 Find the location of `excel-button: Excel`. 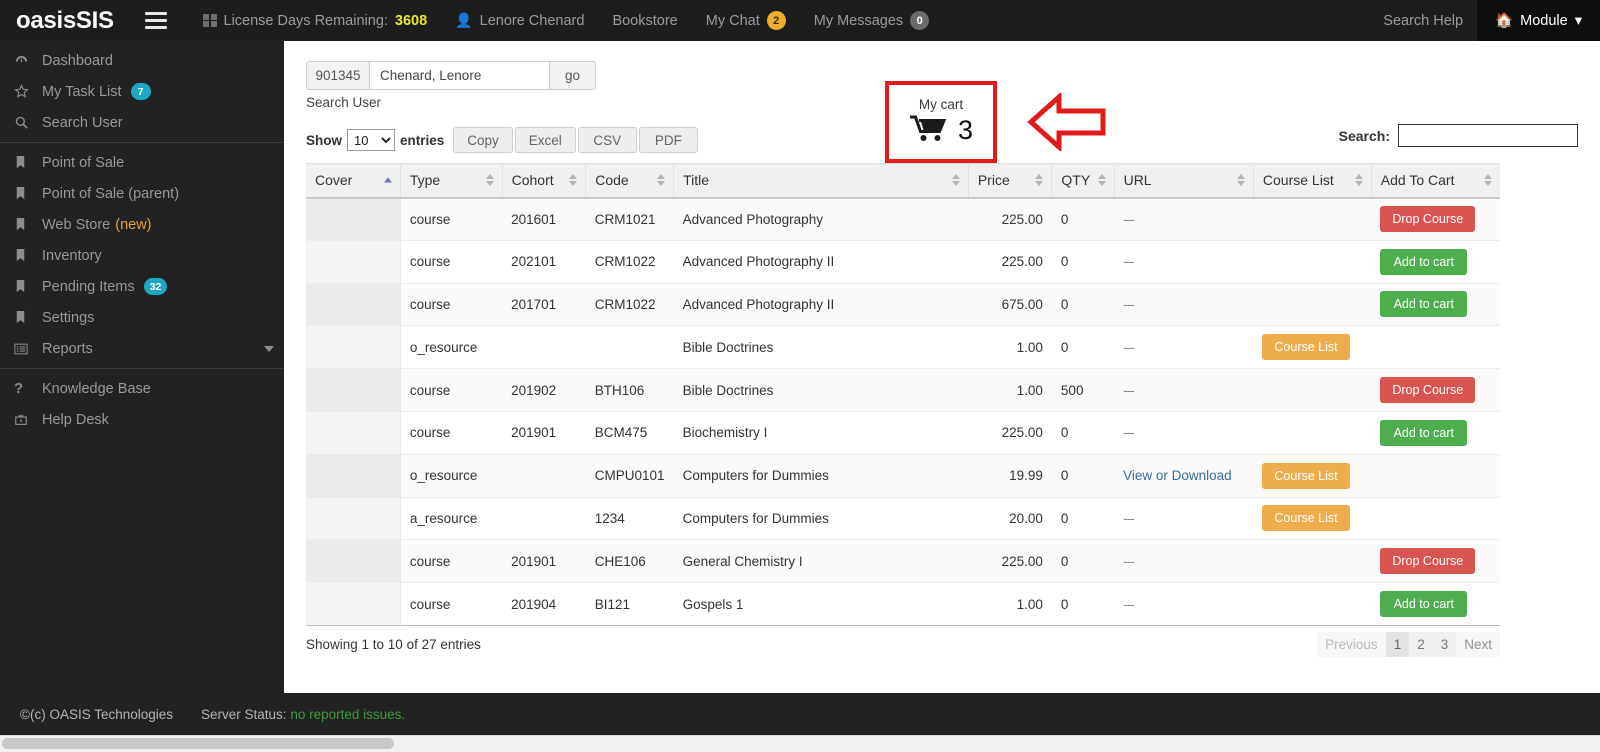

excel-button: Excel is located at coordinates (545, 140).